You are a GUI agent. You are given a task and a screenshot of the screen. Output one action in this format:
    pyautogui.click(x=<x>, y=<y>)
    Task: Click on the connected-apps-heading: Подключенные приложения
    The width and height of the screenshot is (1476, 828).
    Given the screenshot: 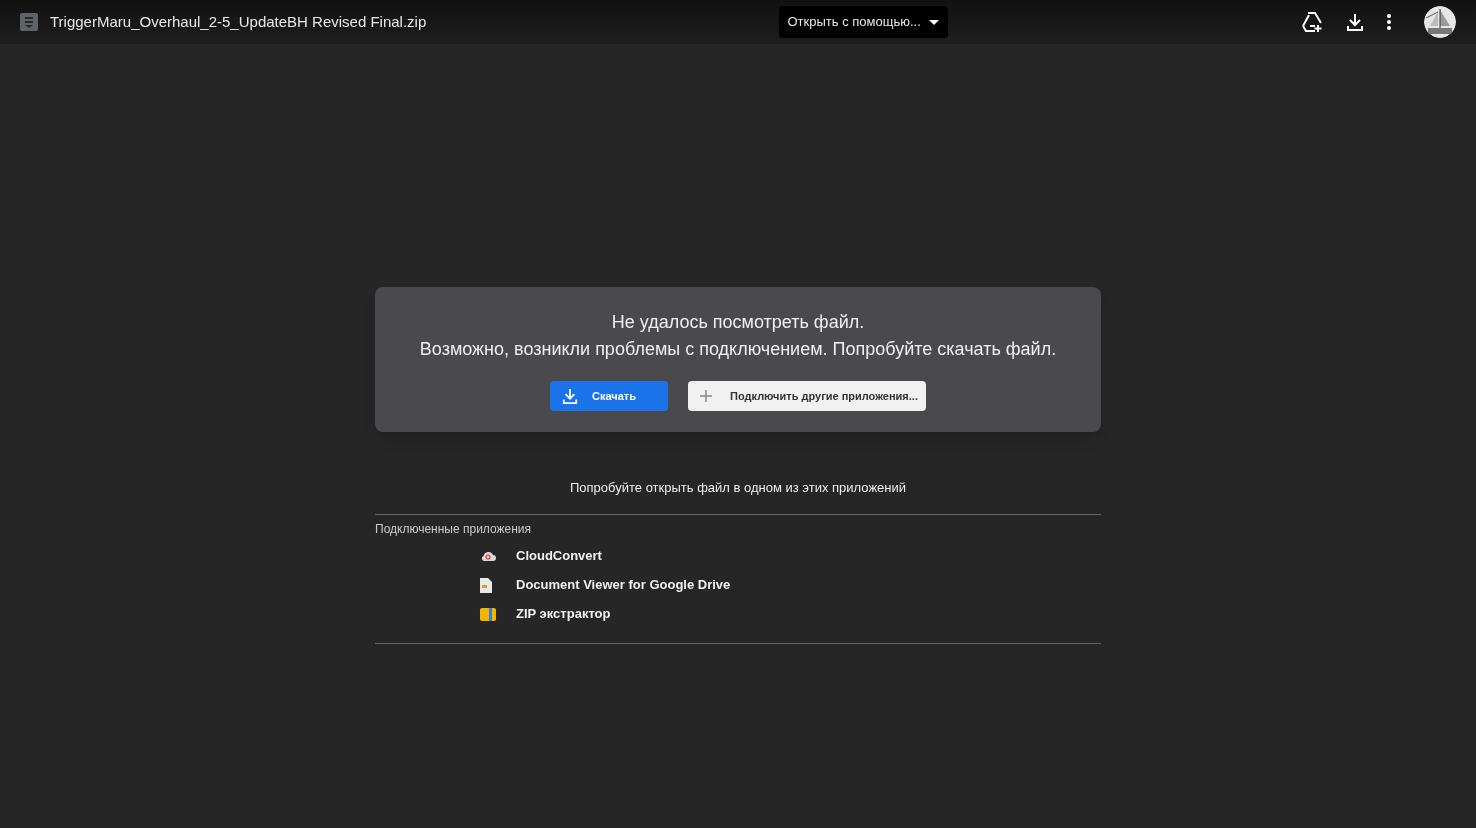 What is the action you would take?
    pyautogui.click(x=454, y=529)
    